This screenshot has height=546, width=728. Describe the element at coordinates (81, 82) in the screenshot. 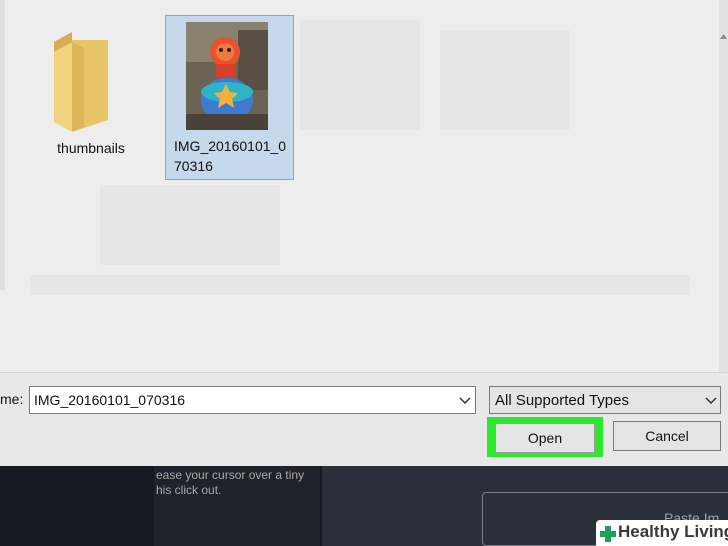

I see `folder-icon` at that location.